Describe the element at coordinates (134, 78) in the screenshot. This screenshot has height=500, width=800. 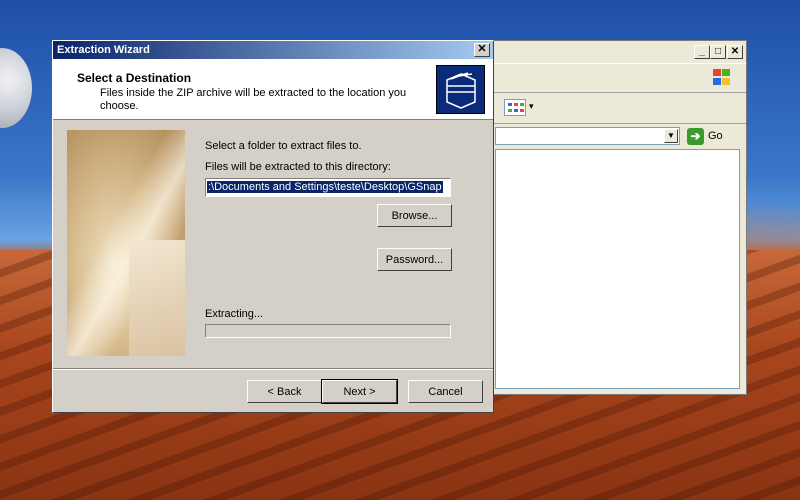
I see `wizard-header-title: Select a Destination` at that location.